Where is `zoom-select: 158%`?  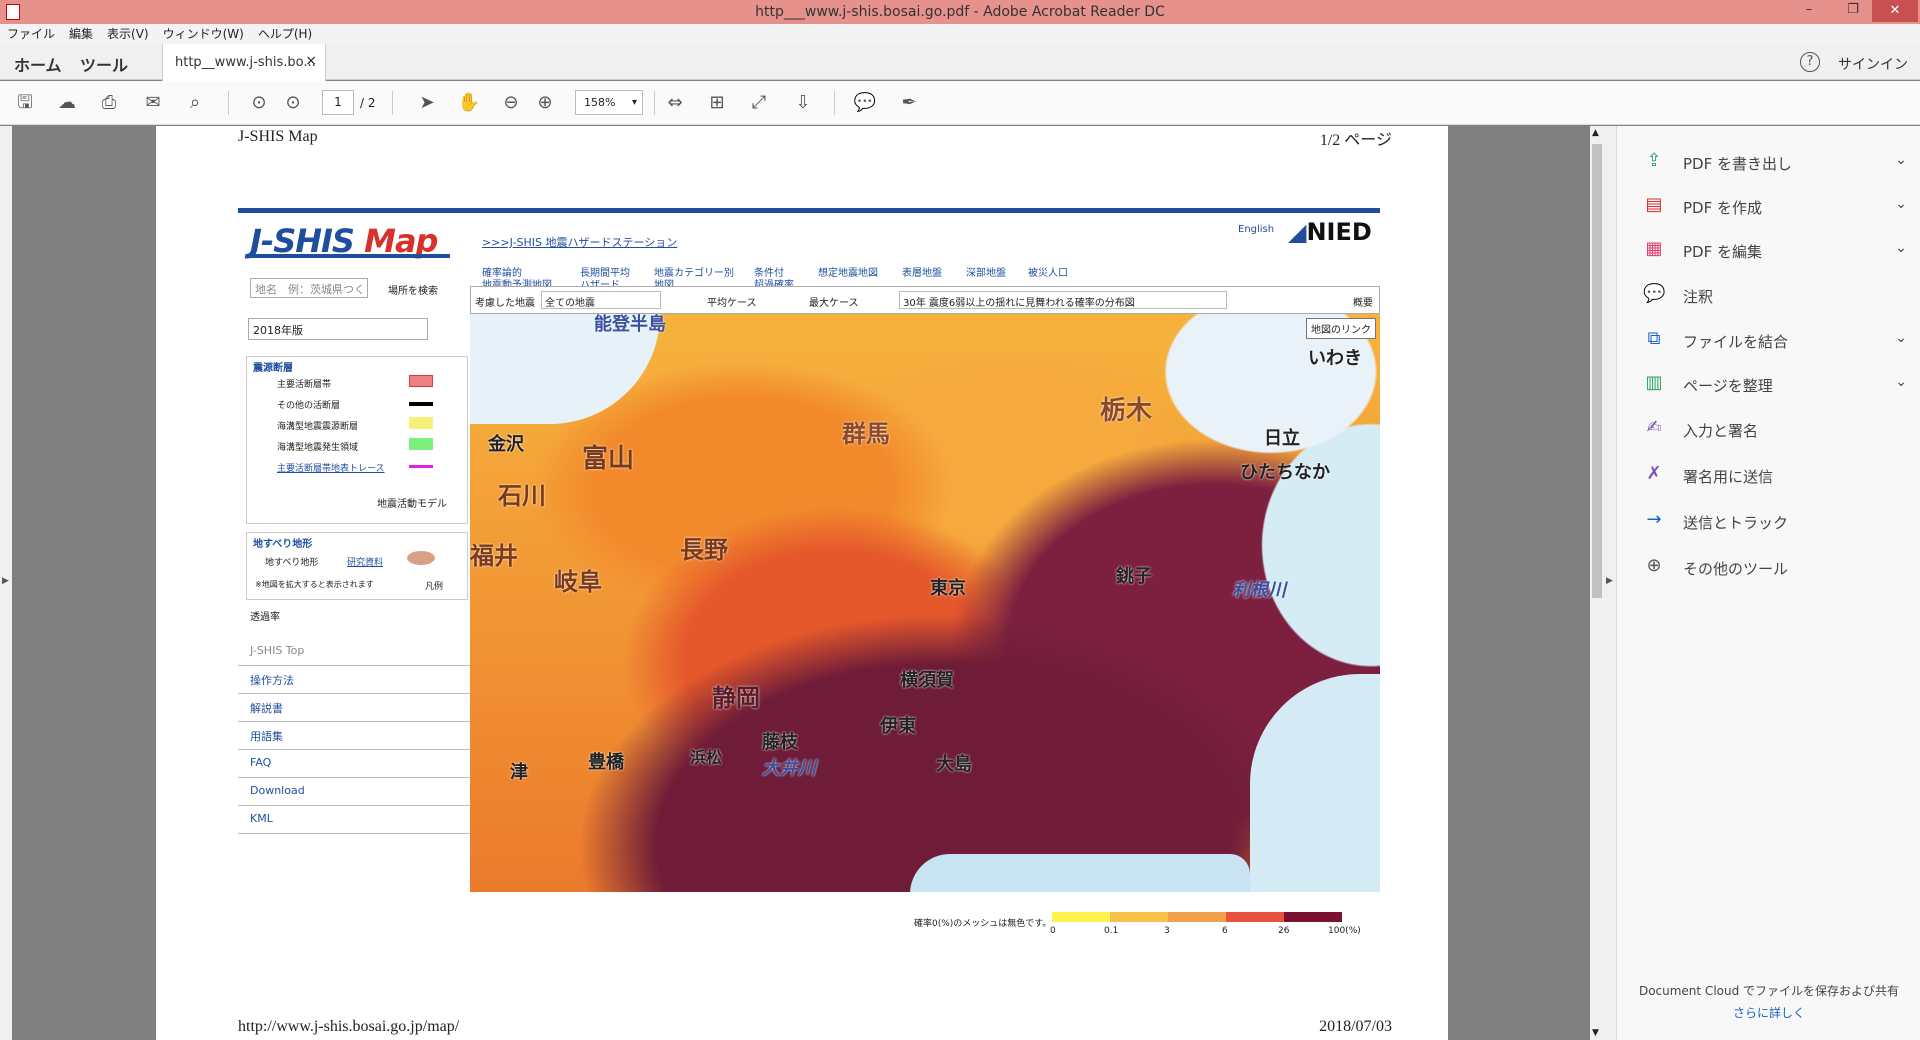 zoom-select: 158% is located at coordinates (609, 102).